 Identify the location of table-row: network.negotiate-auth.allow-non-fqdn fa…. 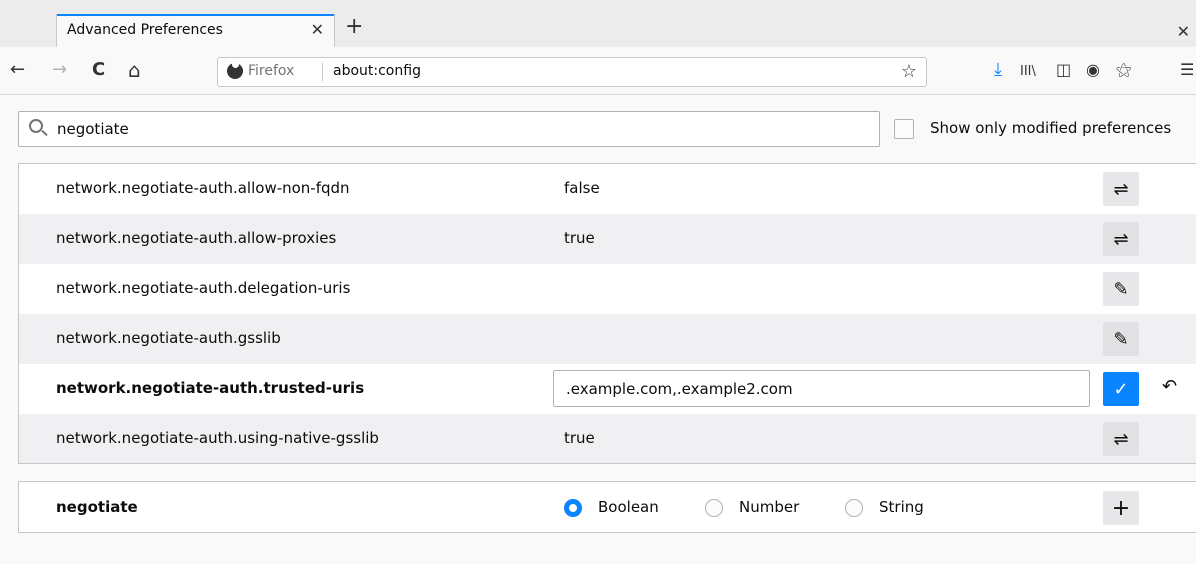
(607, 189).